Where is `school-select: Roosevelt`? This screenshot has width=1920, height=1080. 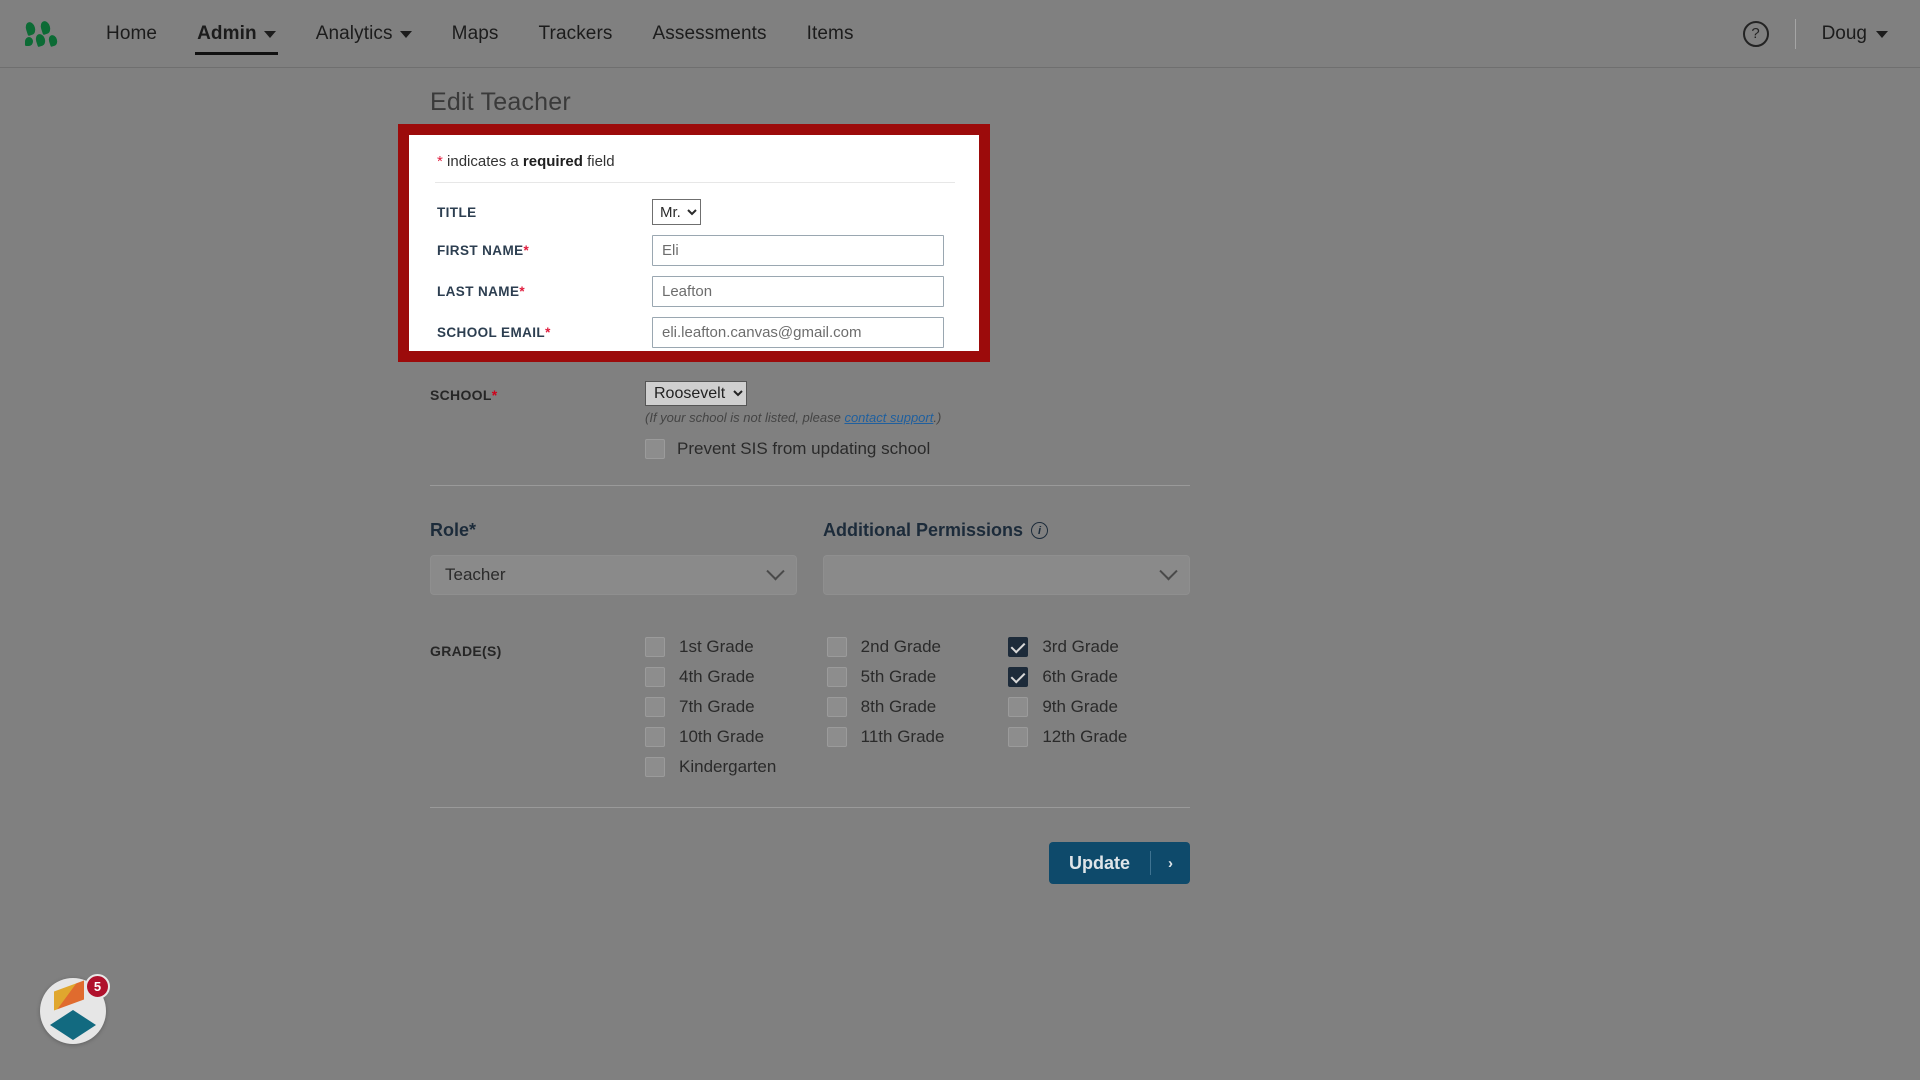 school-select: Roosevelt is located at coordinates (696, 393).